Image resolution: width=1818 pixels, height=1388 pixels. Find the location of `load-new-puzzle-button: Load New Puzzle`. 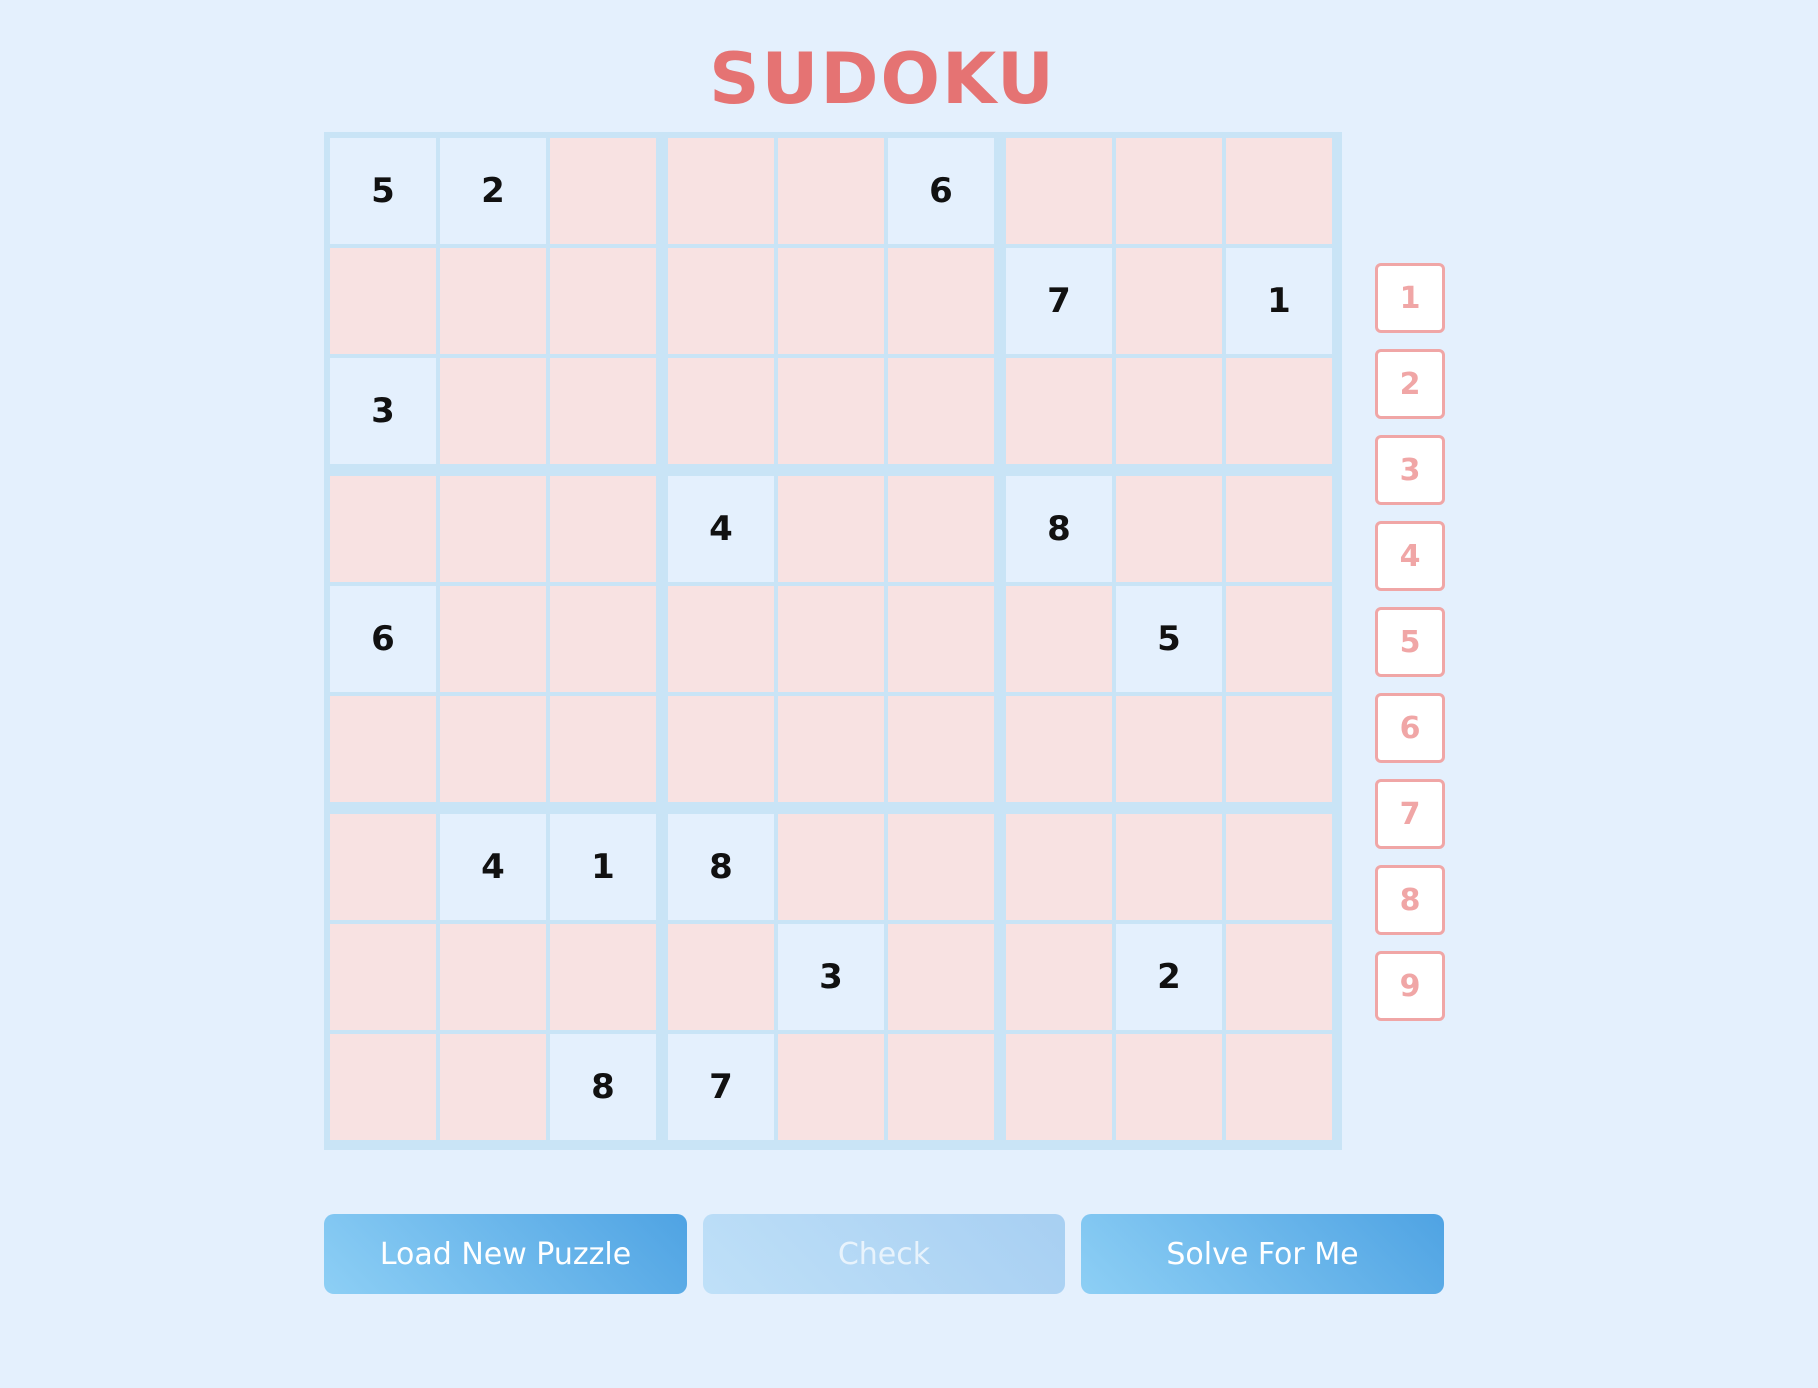

load-new-puzzle-button: Load New Puzzle is located at coordinates (505, 1254).